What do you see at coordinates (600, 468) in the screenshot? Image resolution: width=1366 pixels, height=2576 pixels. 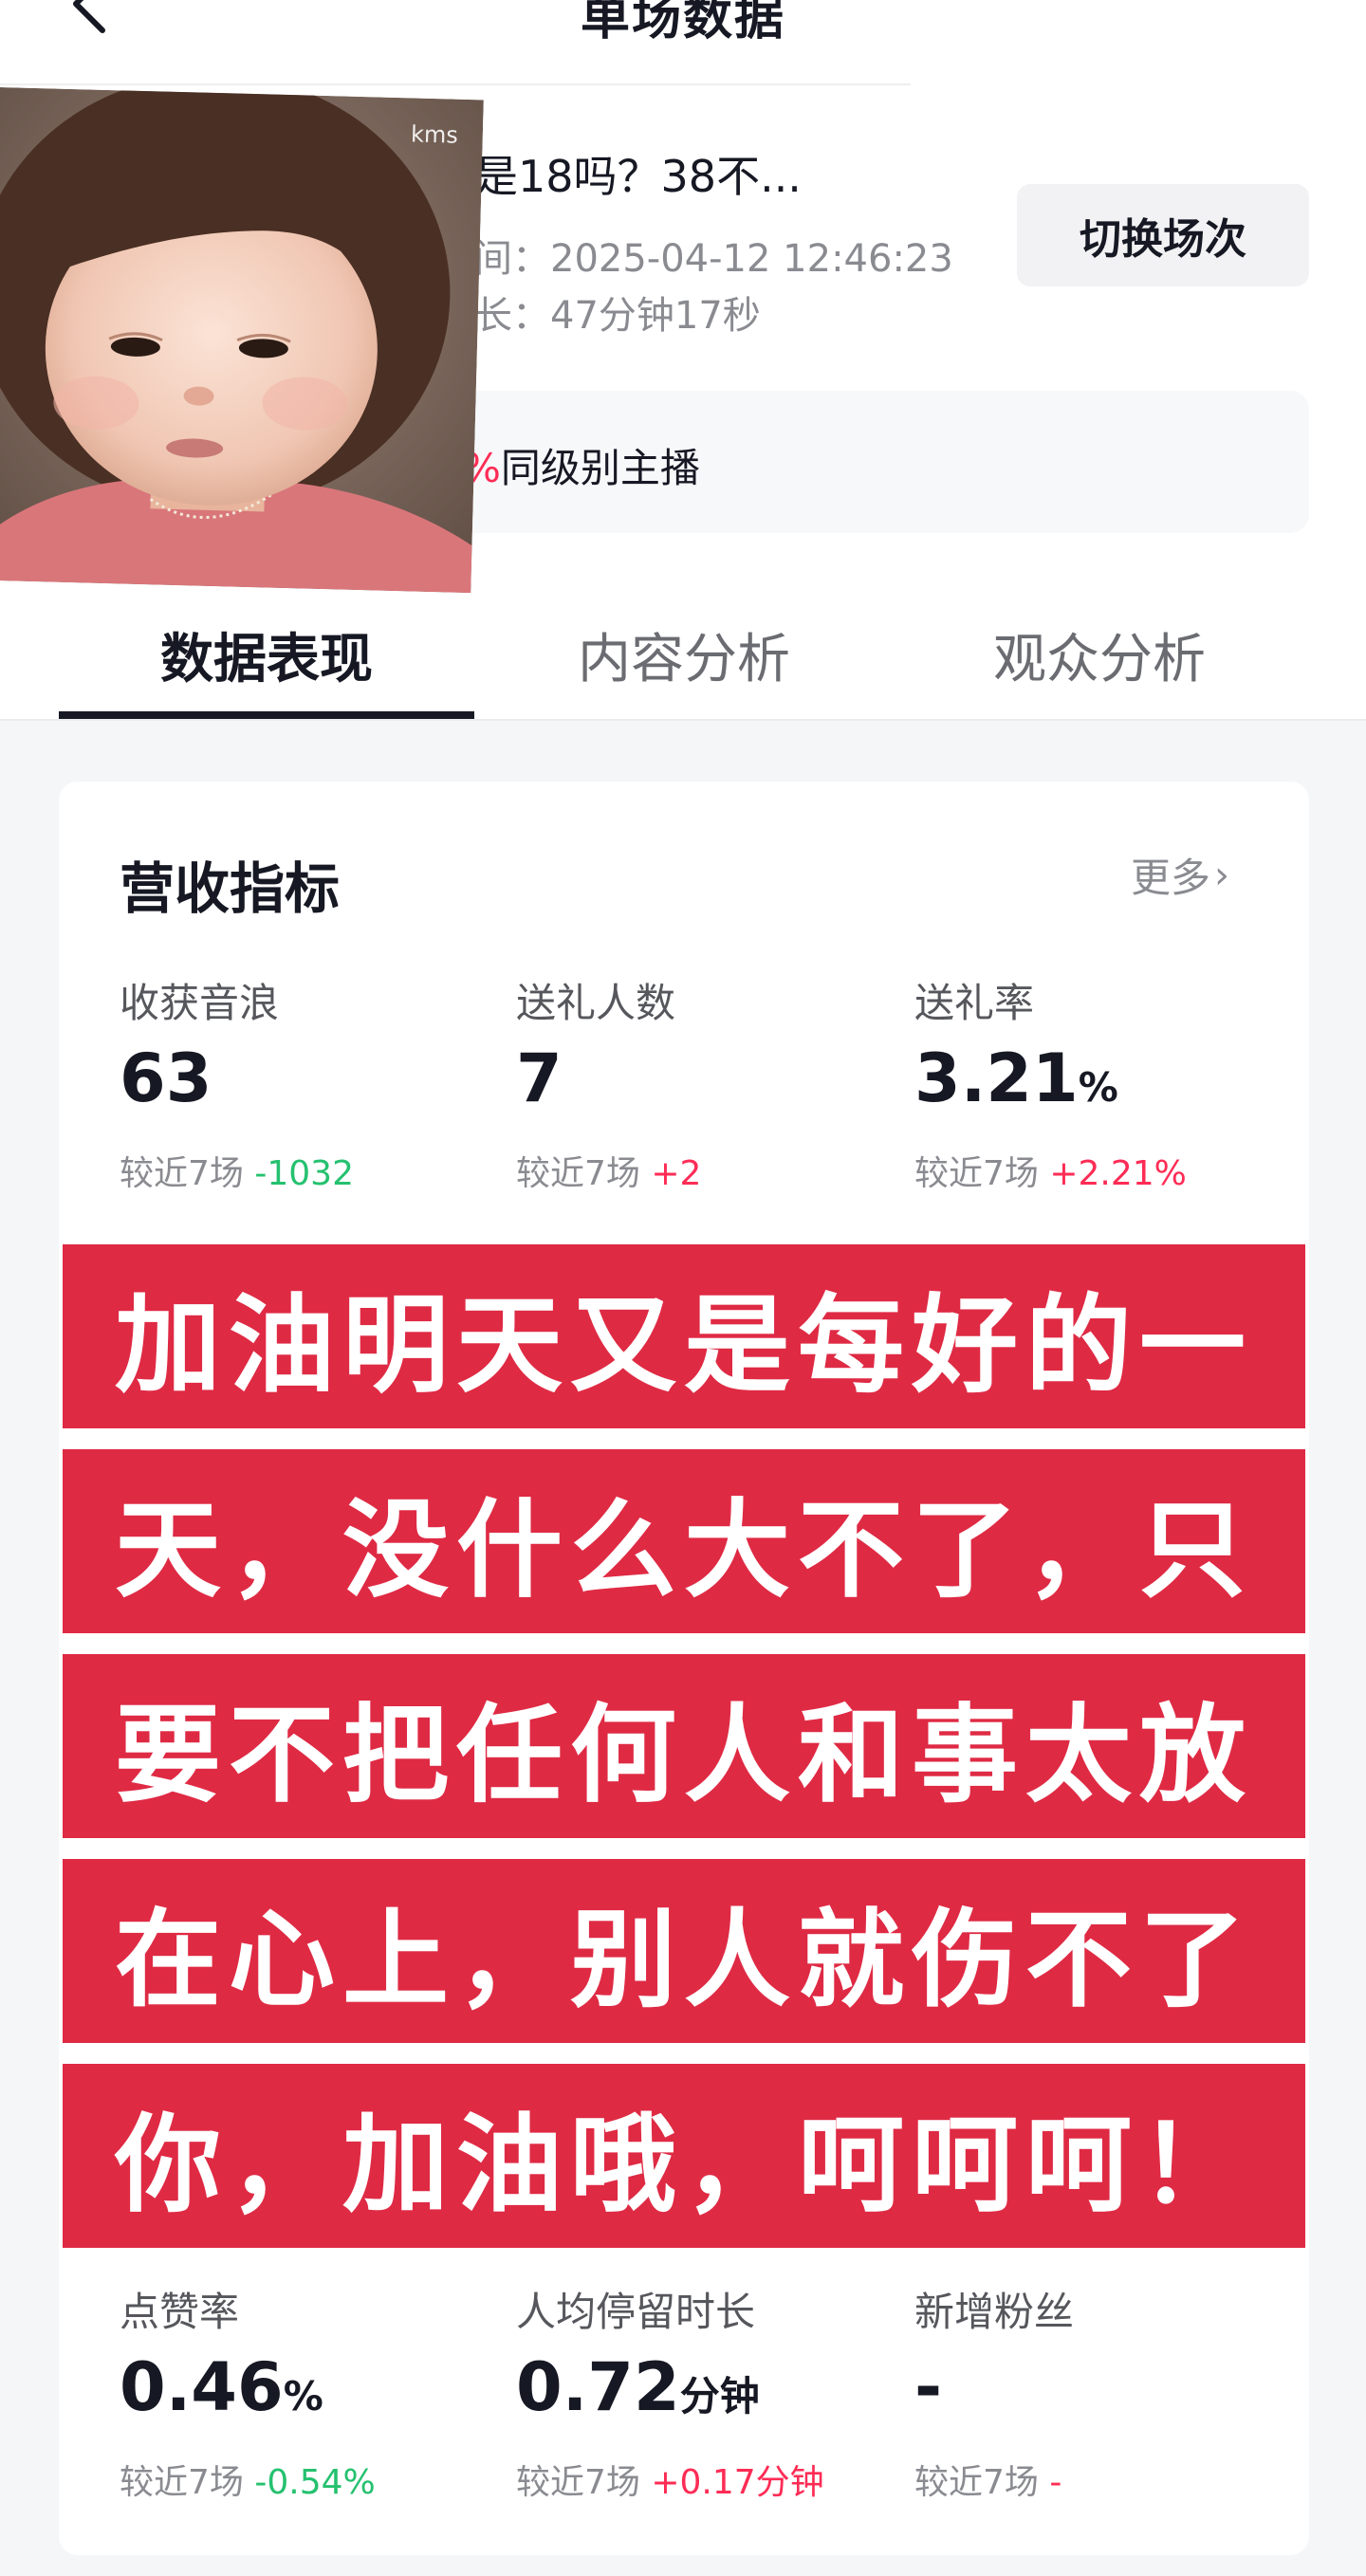 I see `peer-compare-label: 同级别主播` at bounding box center [600, 468].